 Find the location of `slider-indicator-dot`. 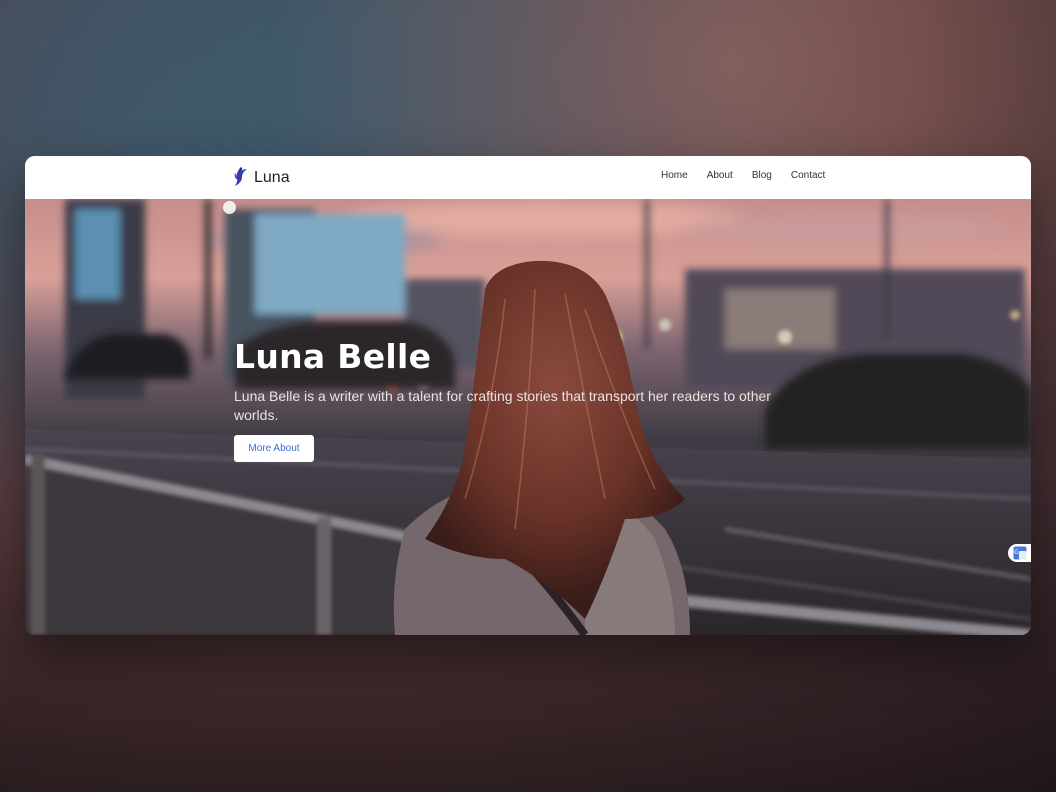

slider-indicator-dot is located at coordinates (229, 207).